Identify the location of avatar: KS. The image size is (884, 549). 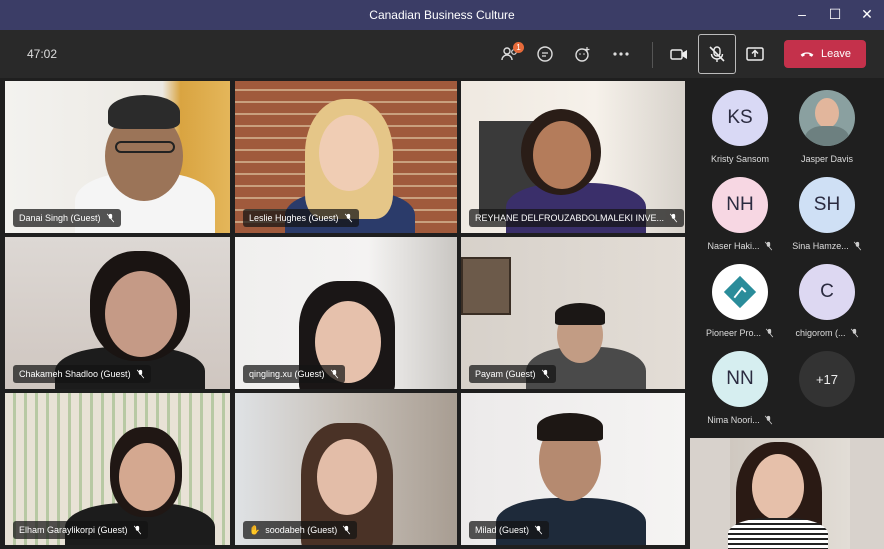
(740, 118).